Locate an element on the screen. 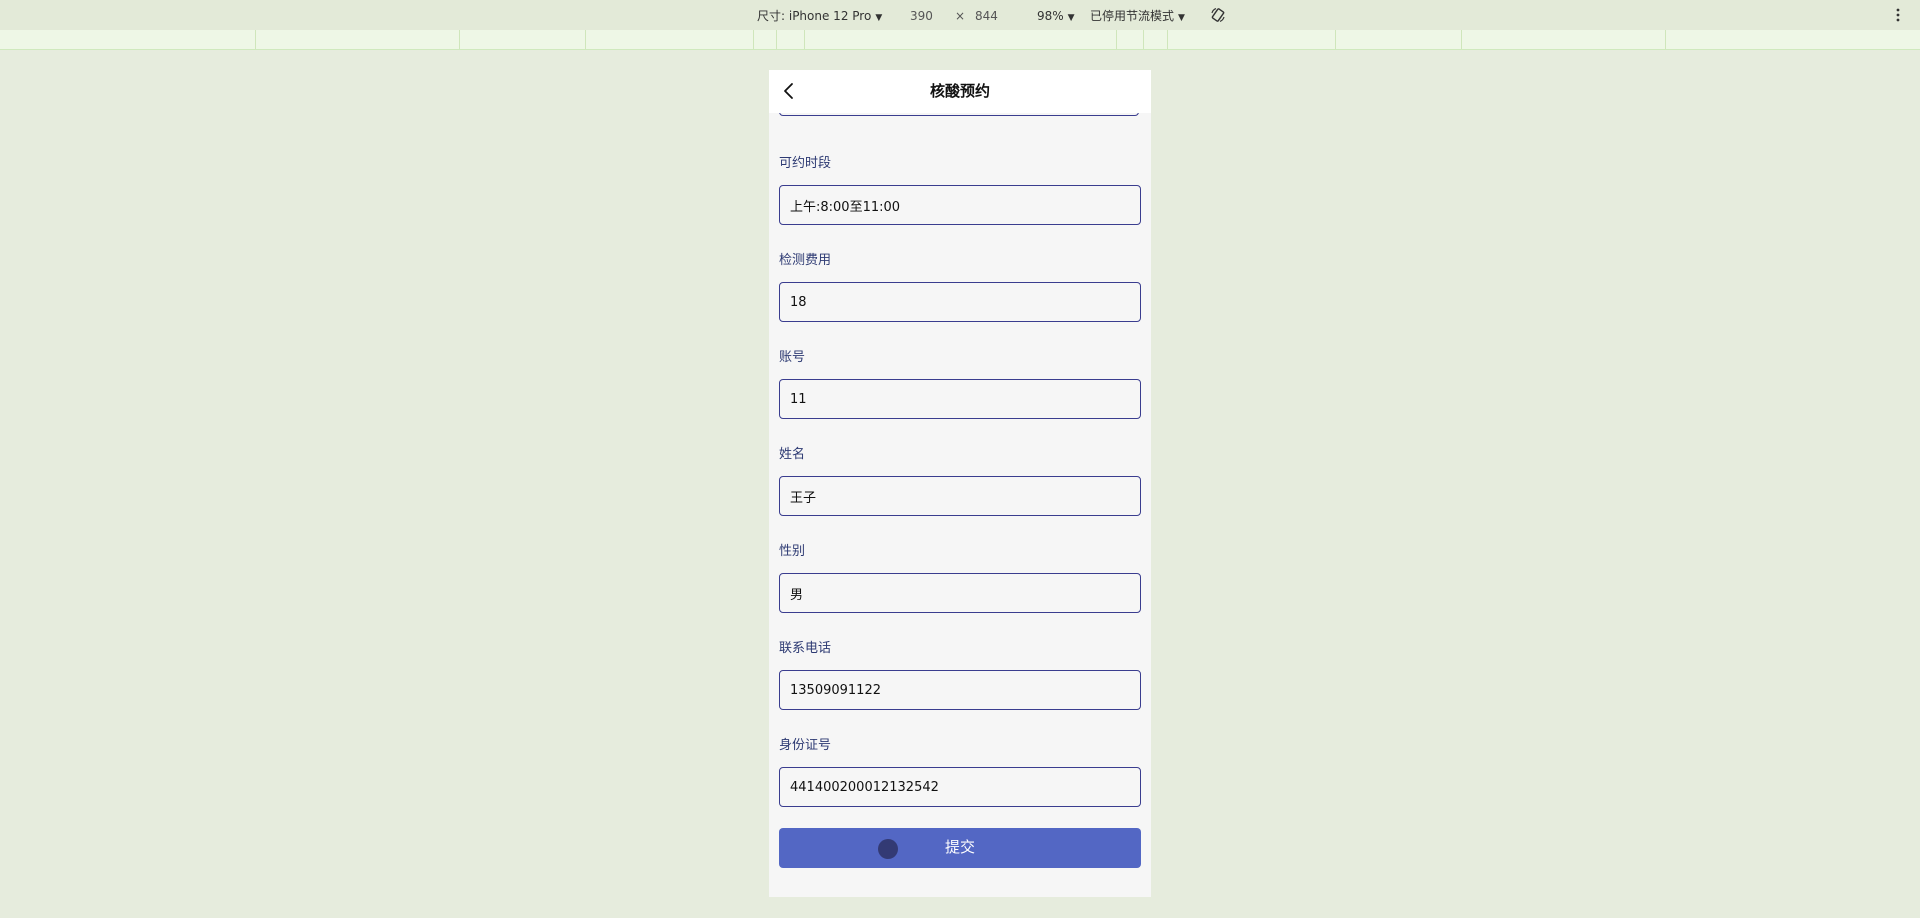  throttle-select: 已停用节流模式 ▼ is located at coordinates (1137, 17).